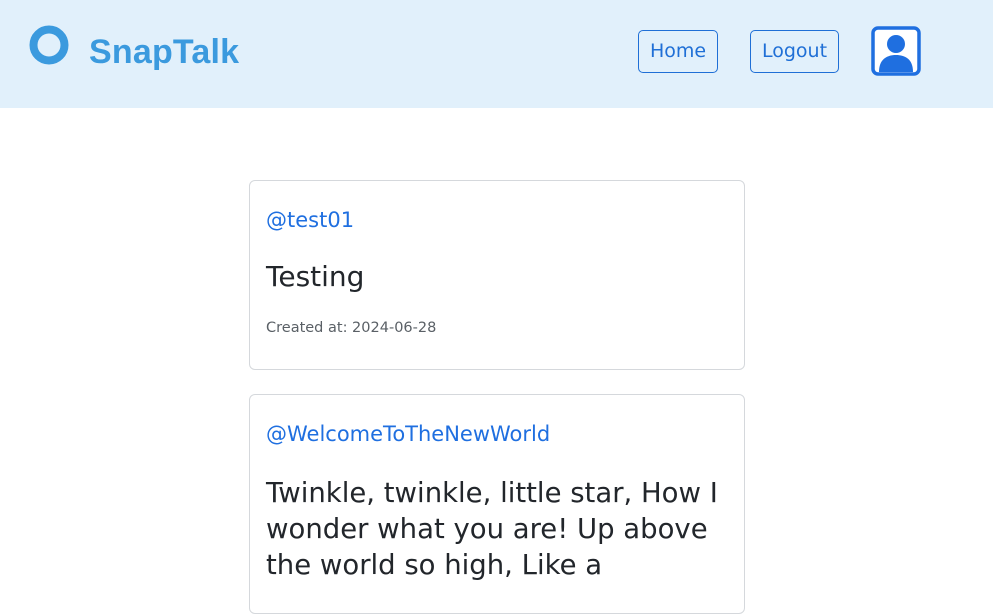  I want to click on post-title: Testing, so click(315, 276).